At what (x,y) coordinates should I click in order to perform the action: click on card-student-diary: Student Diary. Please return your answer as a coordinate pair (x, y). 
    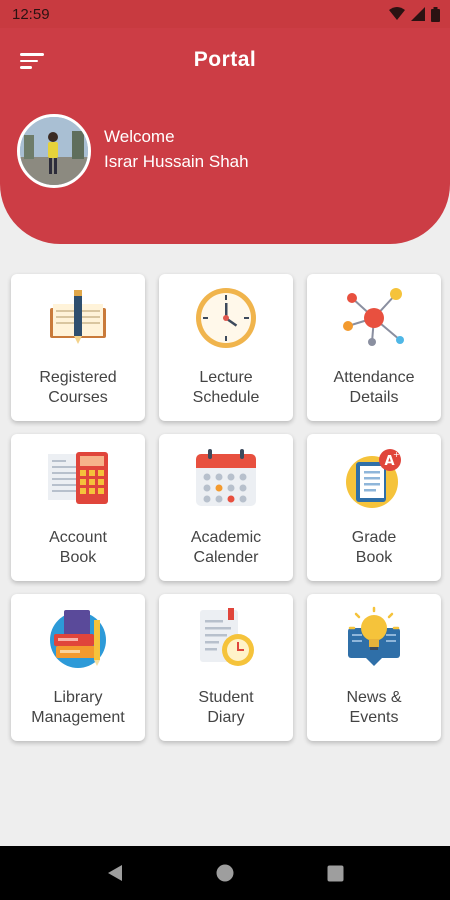
    Looking at the image, I should click on (226, 667).